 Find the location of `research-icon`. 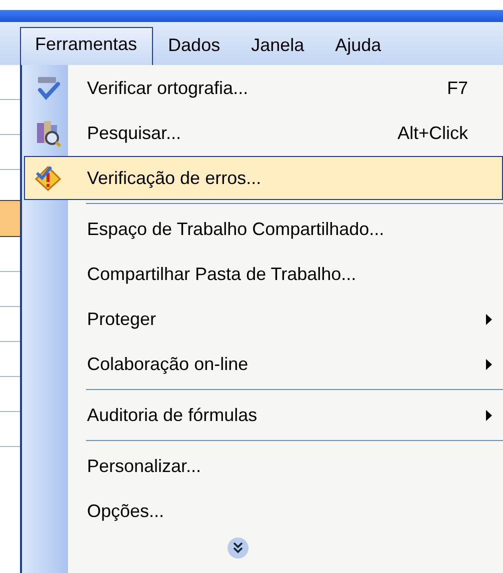

research-icon is located at coordinates (48, 133).